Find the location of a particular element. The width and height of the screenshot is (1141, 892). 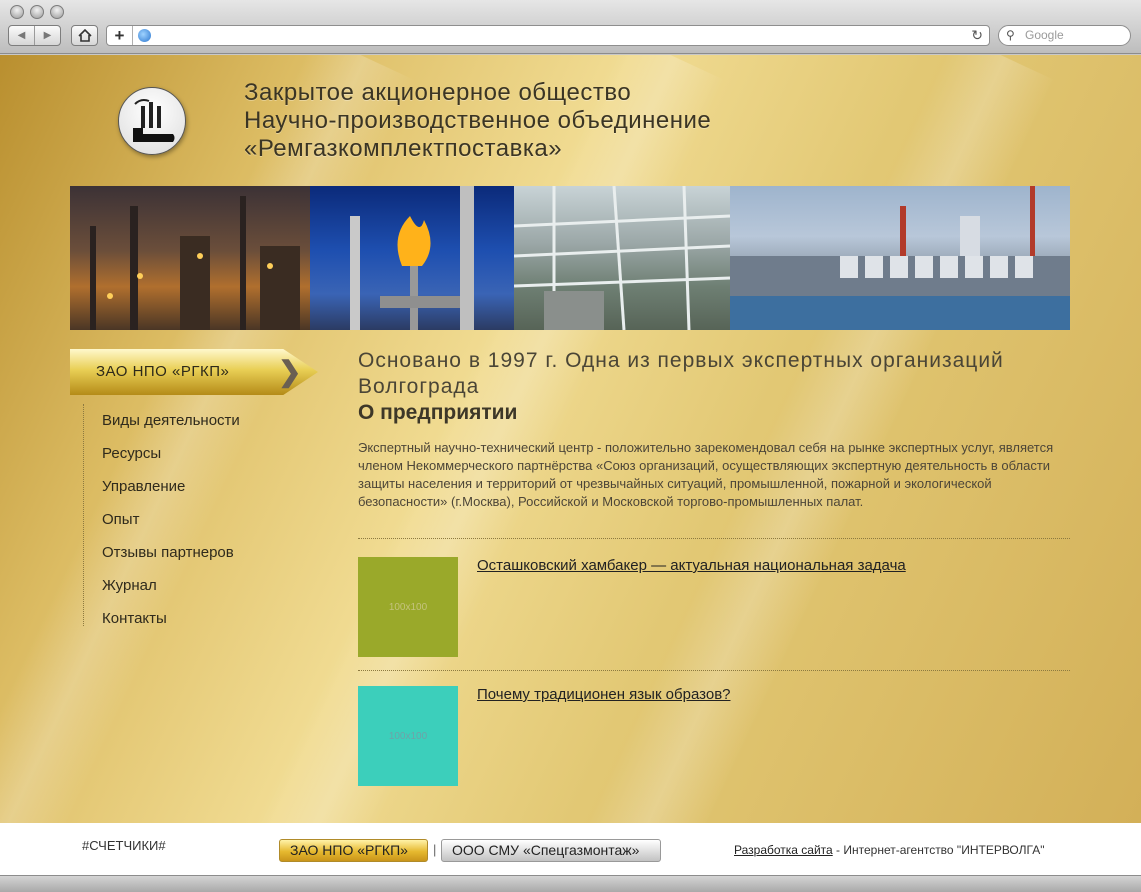

sidebar-item-contacts: Контакты is located at coordinates (203, 618).